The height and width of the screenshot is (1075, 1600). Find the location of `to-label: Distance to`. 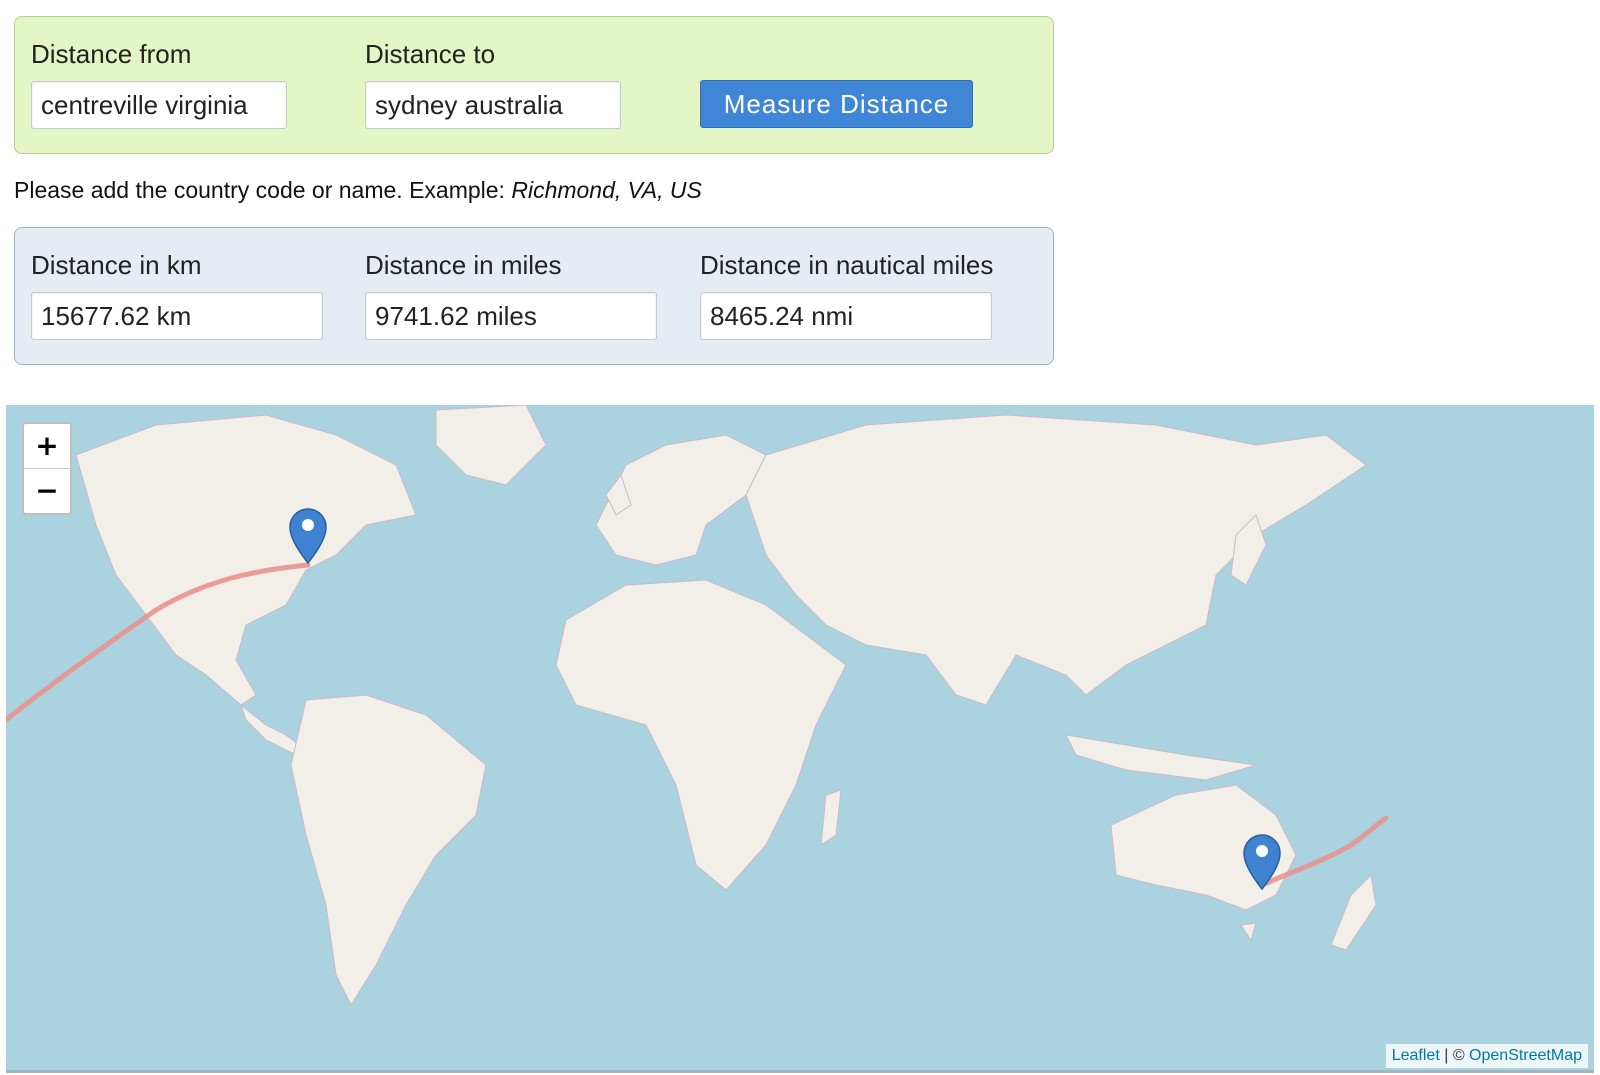

to-label: Distance to is located at coordinates (430, 54).